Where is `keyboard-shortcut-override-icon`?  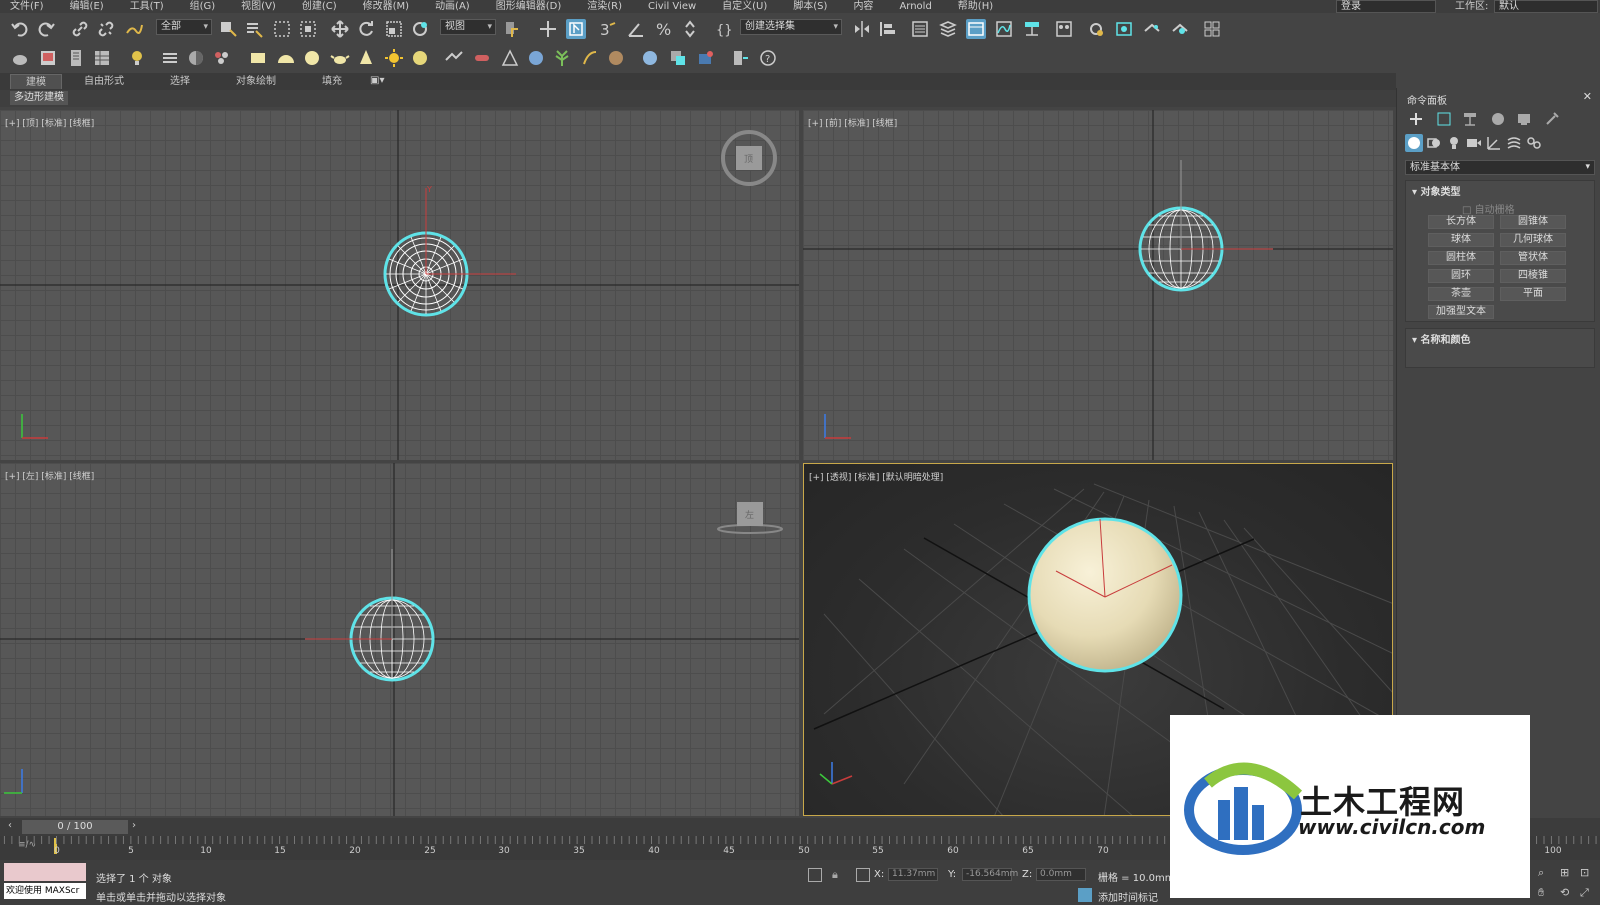 keyboard-shortcut-override-icon is located at coordinates (576, 29).